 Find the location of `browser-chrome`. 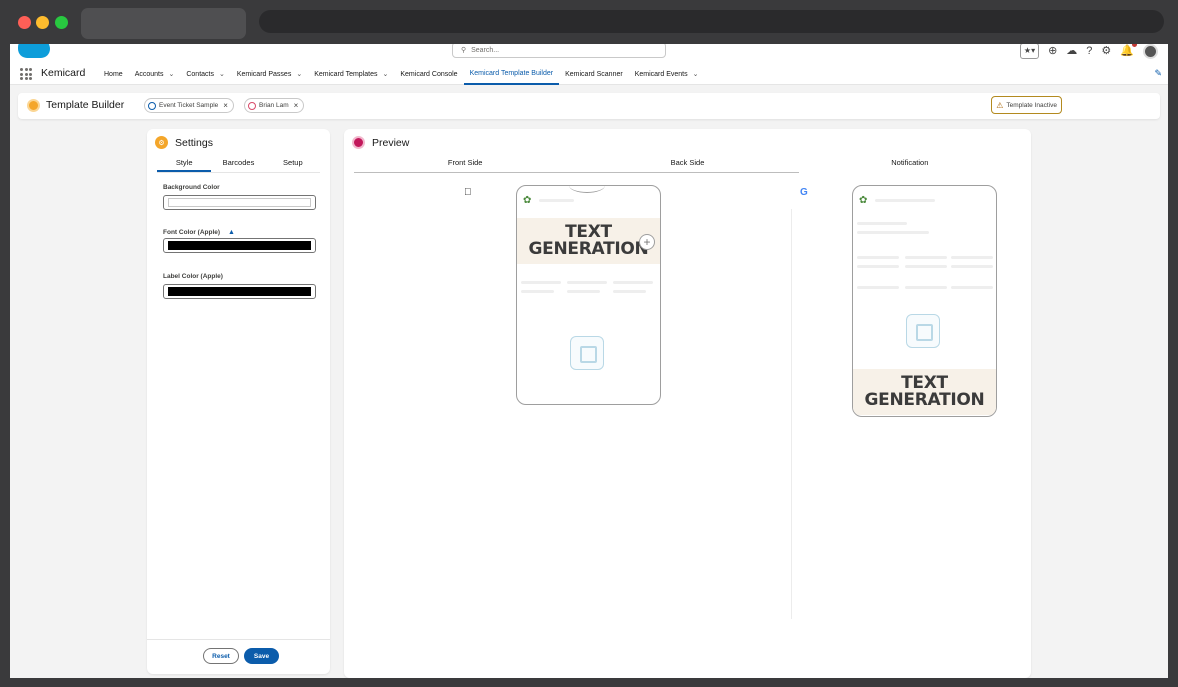

browser-chrome is located at coordinates (589, 22).